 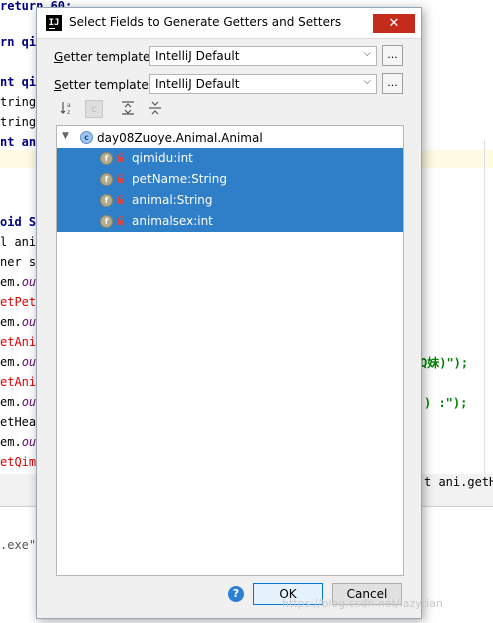 I want to click on svg-text: a, so click(x=69, y=105).